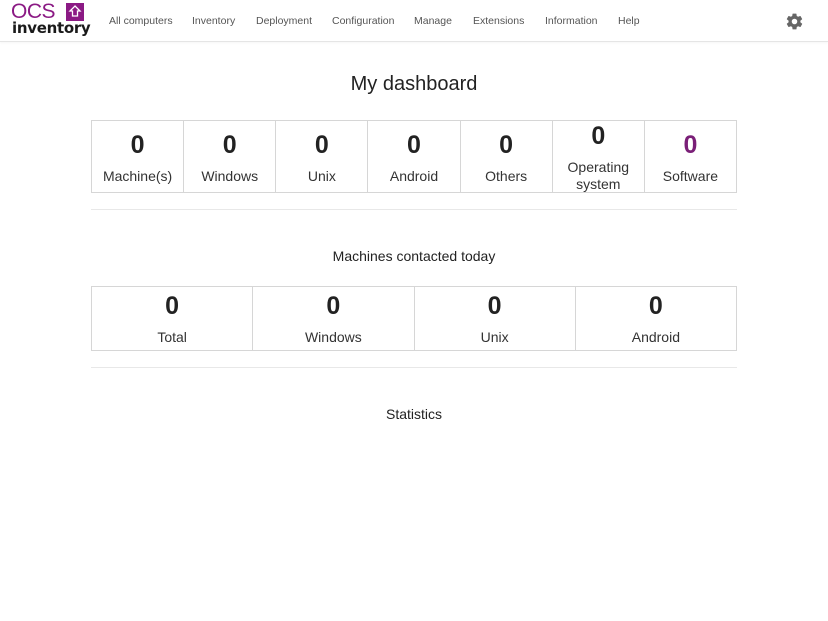 Image resolution: width=828 pixels, height=621 pixels. I want to click on ocs-inventory-logo: OCS inventory, so click(51, 19).